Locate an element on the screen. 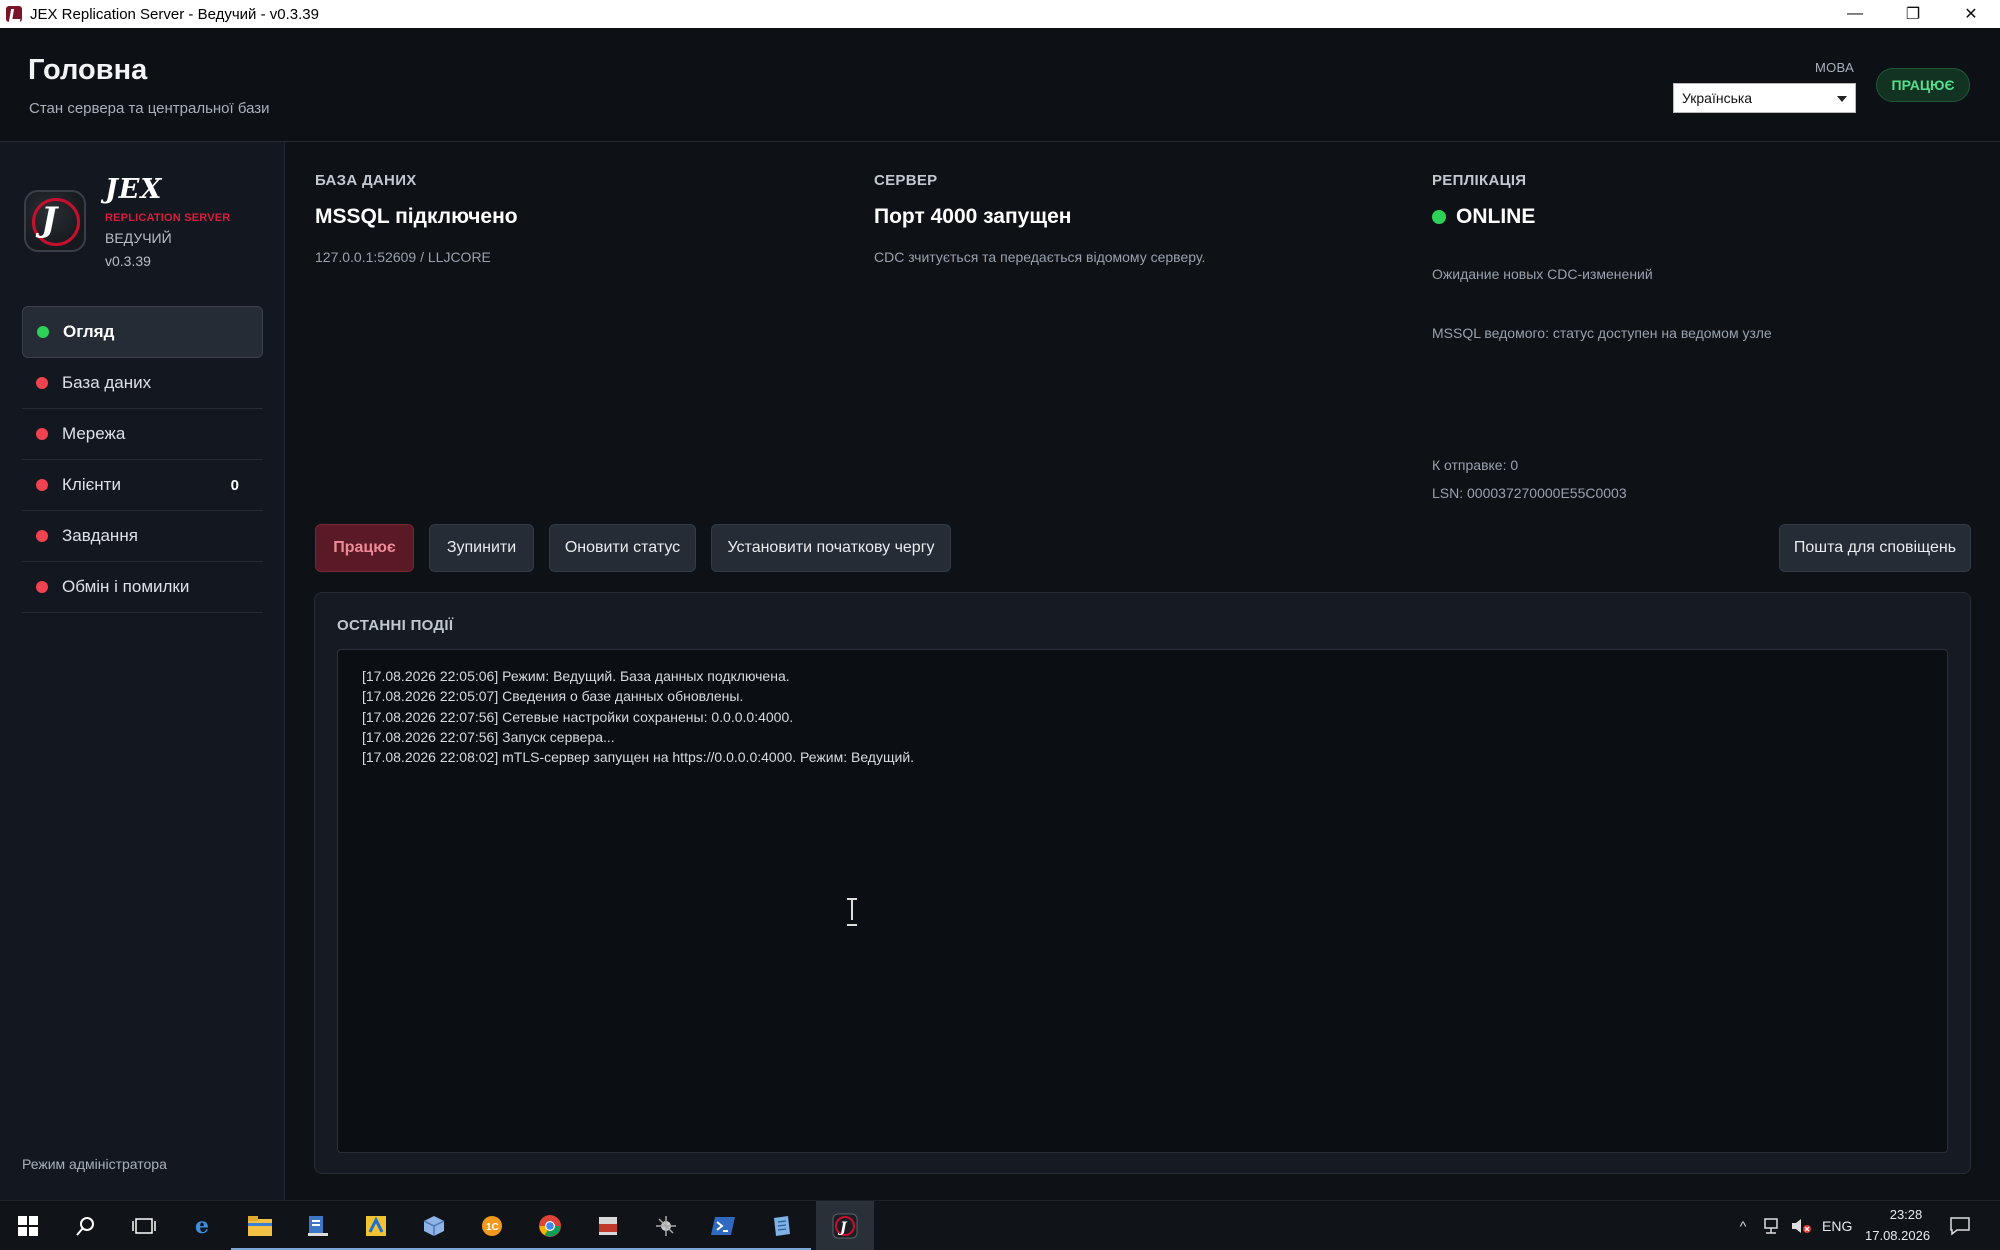 The height and width of the screenshot is (1250, 2000). input-language-indicator: ENG is located at coordinates (1837, 1226).